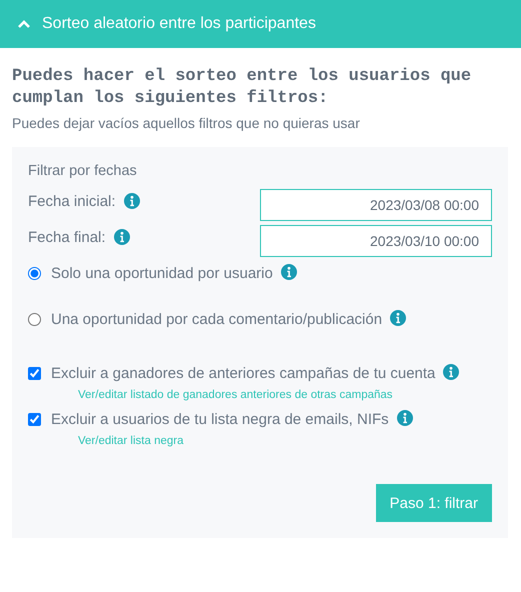 Image resolution: width=521 pixels, height=592 pixels. I want to click on heading: Puedes hacer el sorteo entre los usuarios que cumplan los siguientes filtros:, so click(242, 88).